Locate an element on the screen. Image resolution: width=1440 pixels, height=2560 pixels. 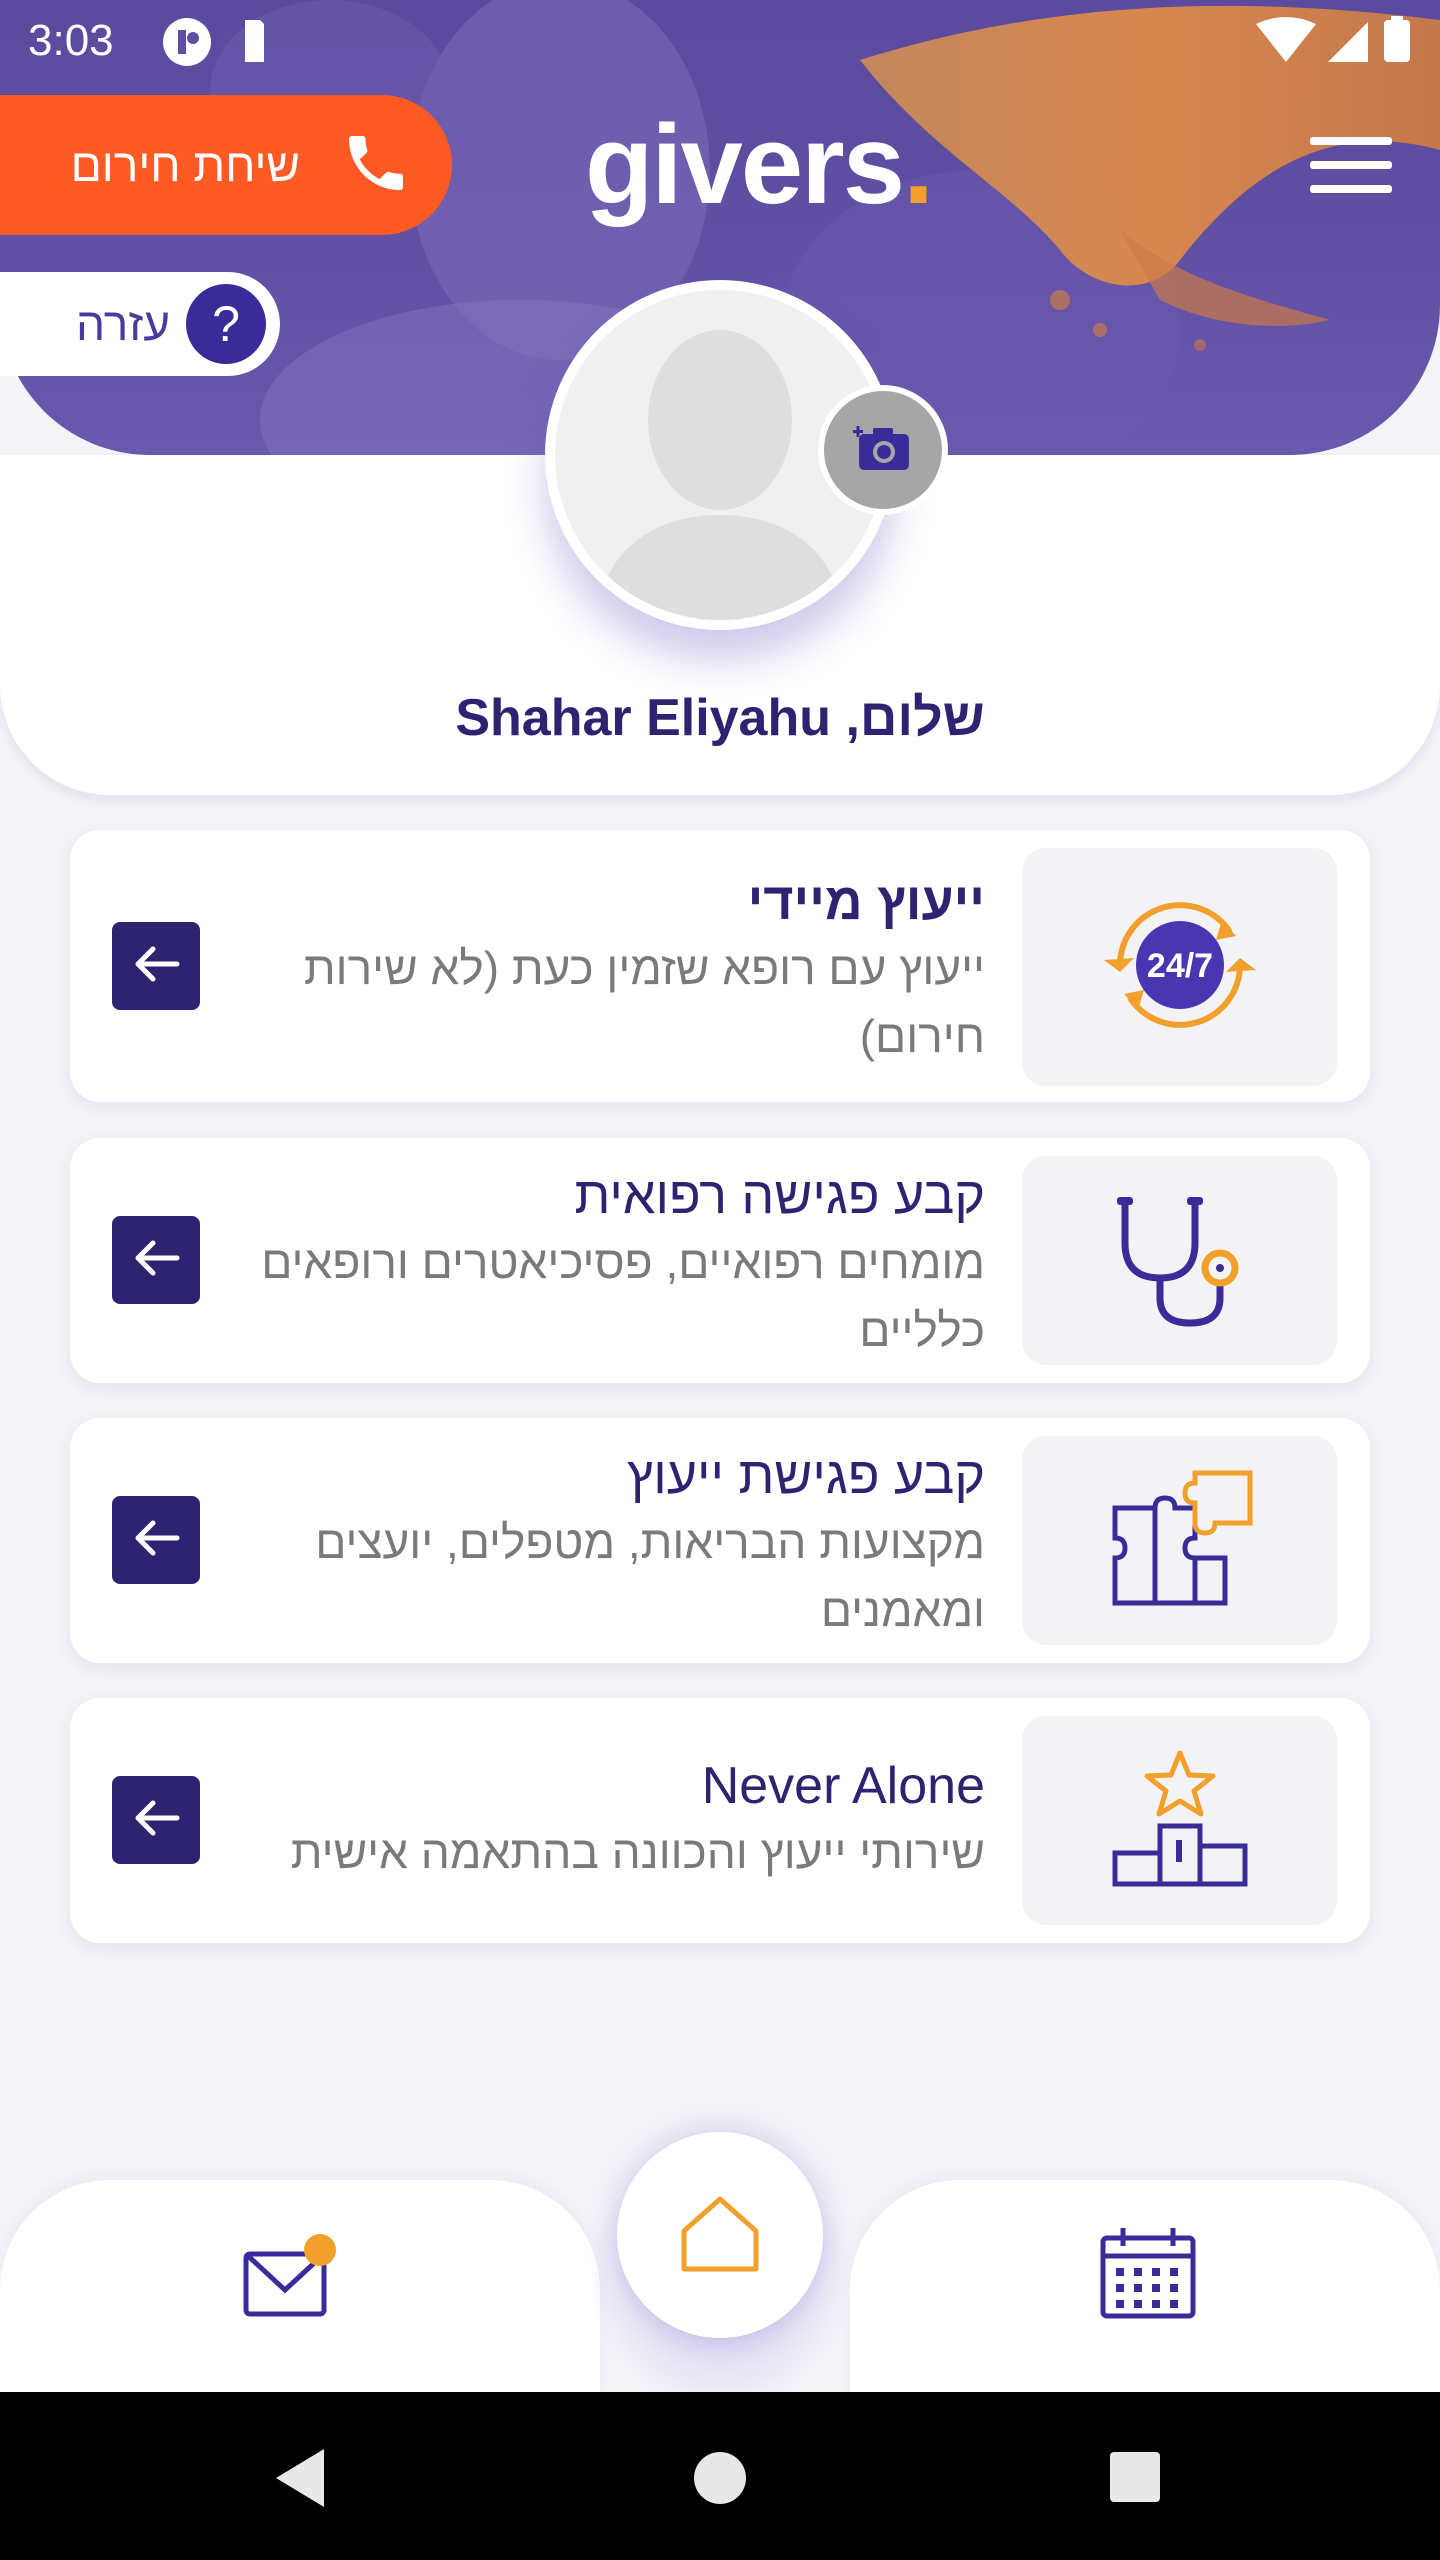
camera-icon is located at coordinates (883, 450).